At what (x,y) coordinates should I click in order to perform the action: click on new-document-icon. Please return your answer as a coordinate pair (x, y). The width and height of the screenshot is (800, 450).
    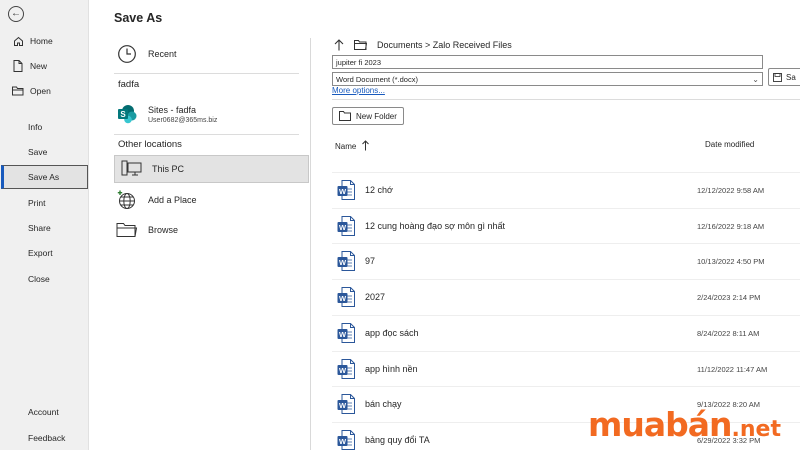
    Looking at the image, I should click on (18, 66).